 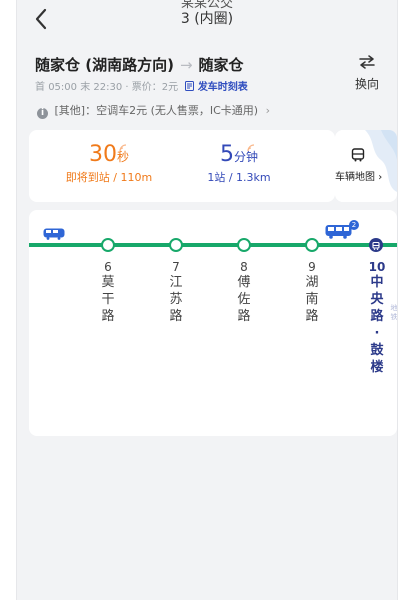 I want to click on bus-count-badge: 2, so click(x=354, y=225).